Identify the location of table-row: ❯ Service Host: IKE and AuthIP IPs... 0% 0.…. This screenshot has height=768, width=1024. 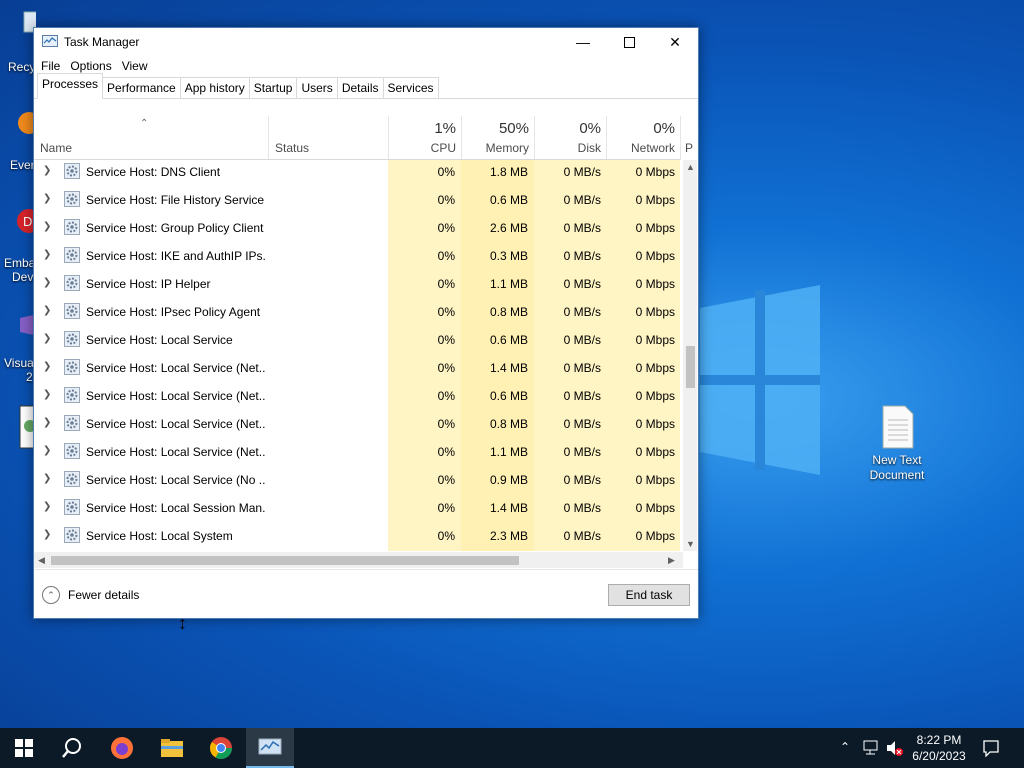
(357, 257).